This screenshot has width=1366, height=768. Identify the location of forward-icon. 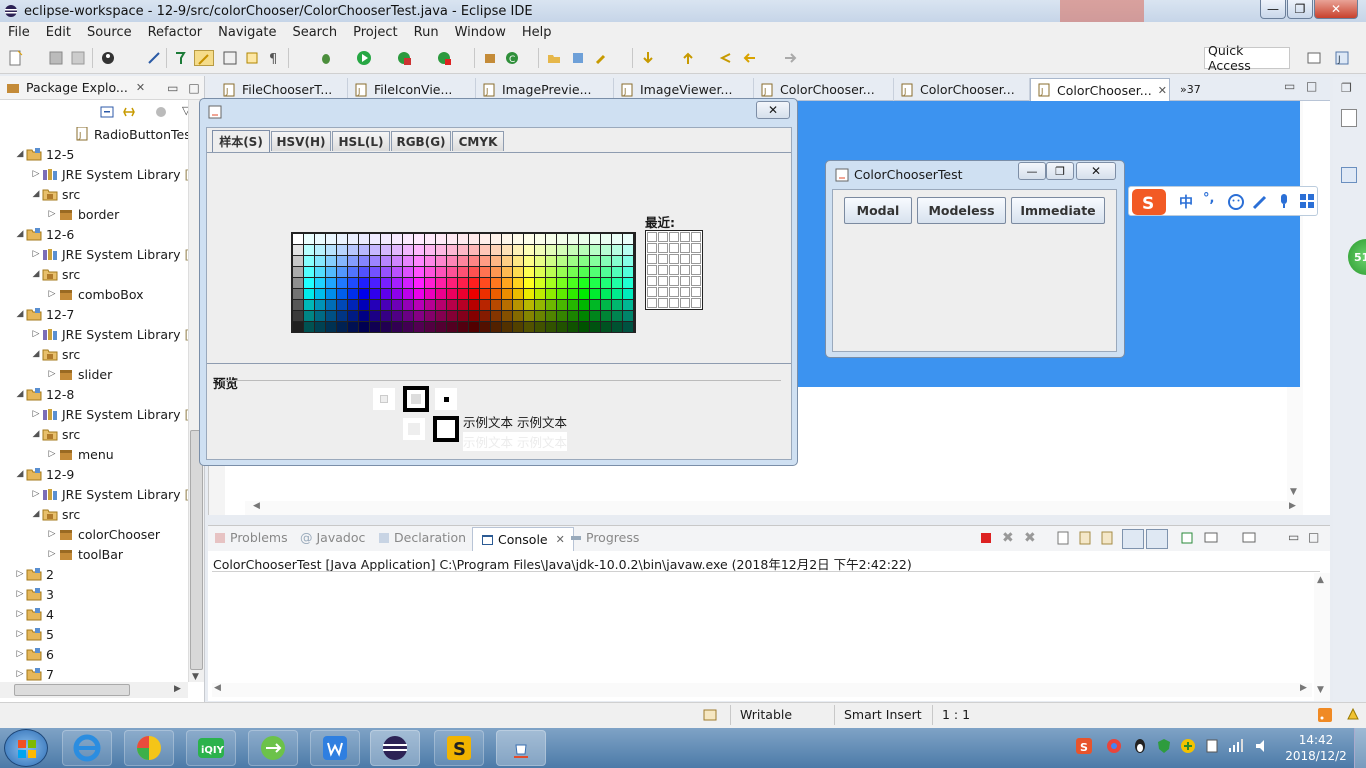
(790, 58).